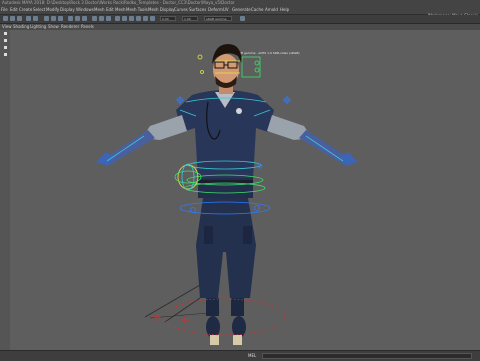 This screenshot has width=480, height=361. Describe the element at coordinates (240, 355) in the screenshot. I see `command-line: MEL` at that location.